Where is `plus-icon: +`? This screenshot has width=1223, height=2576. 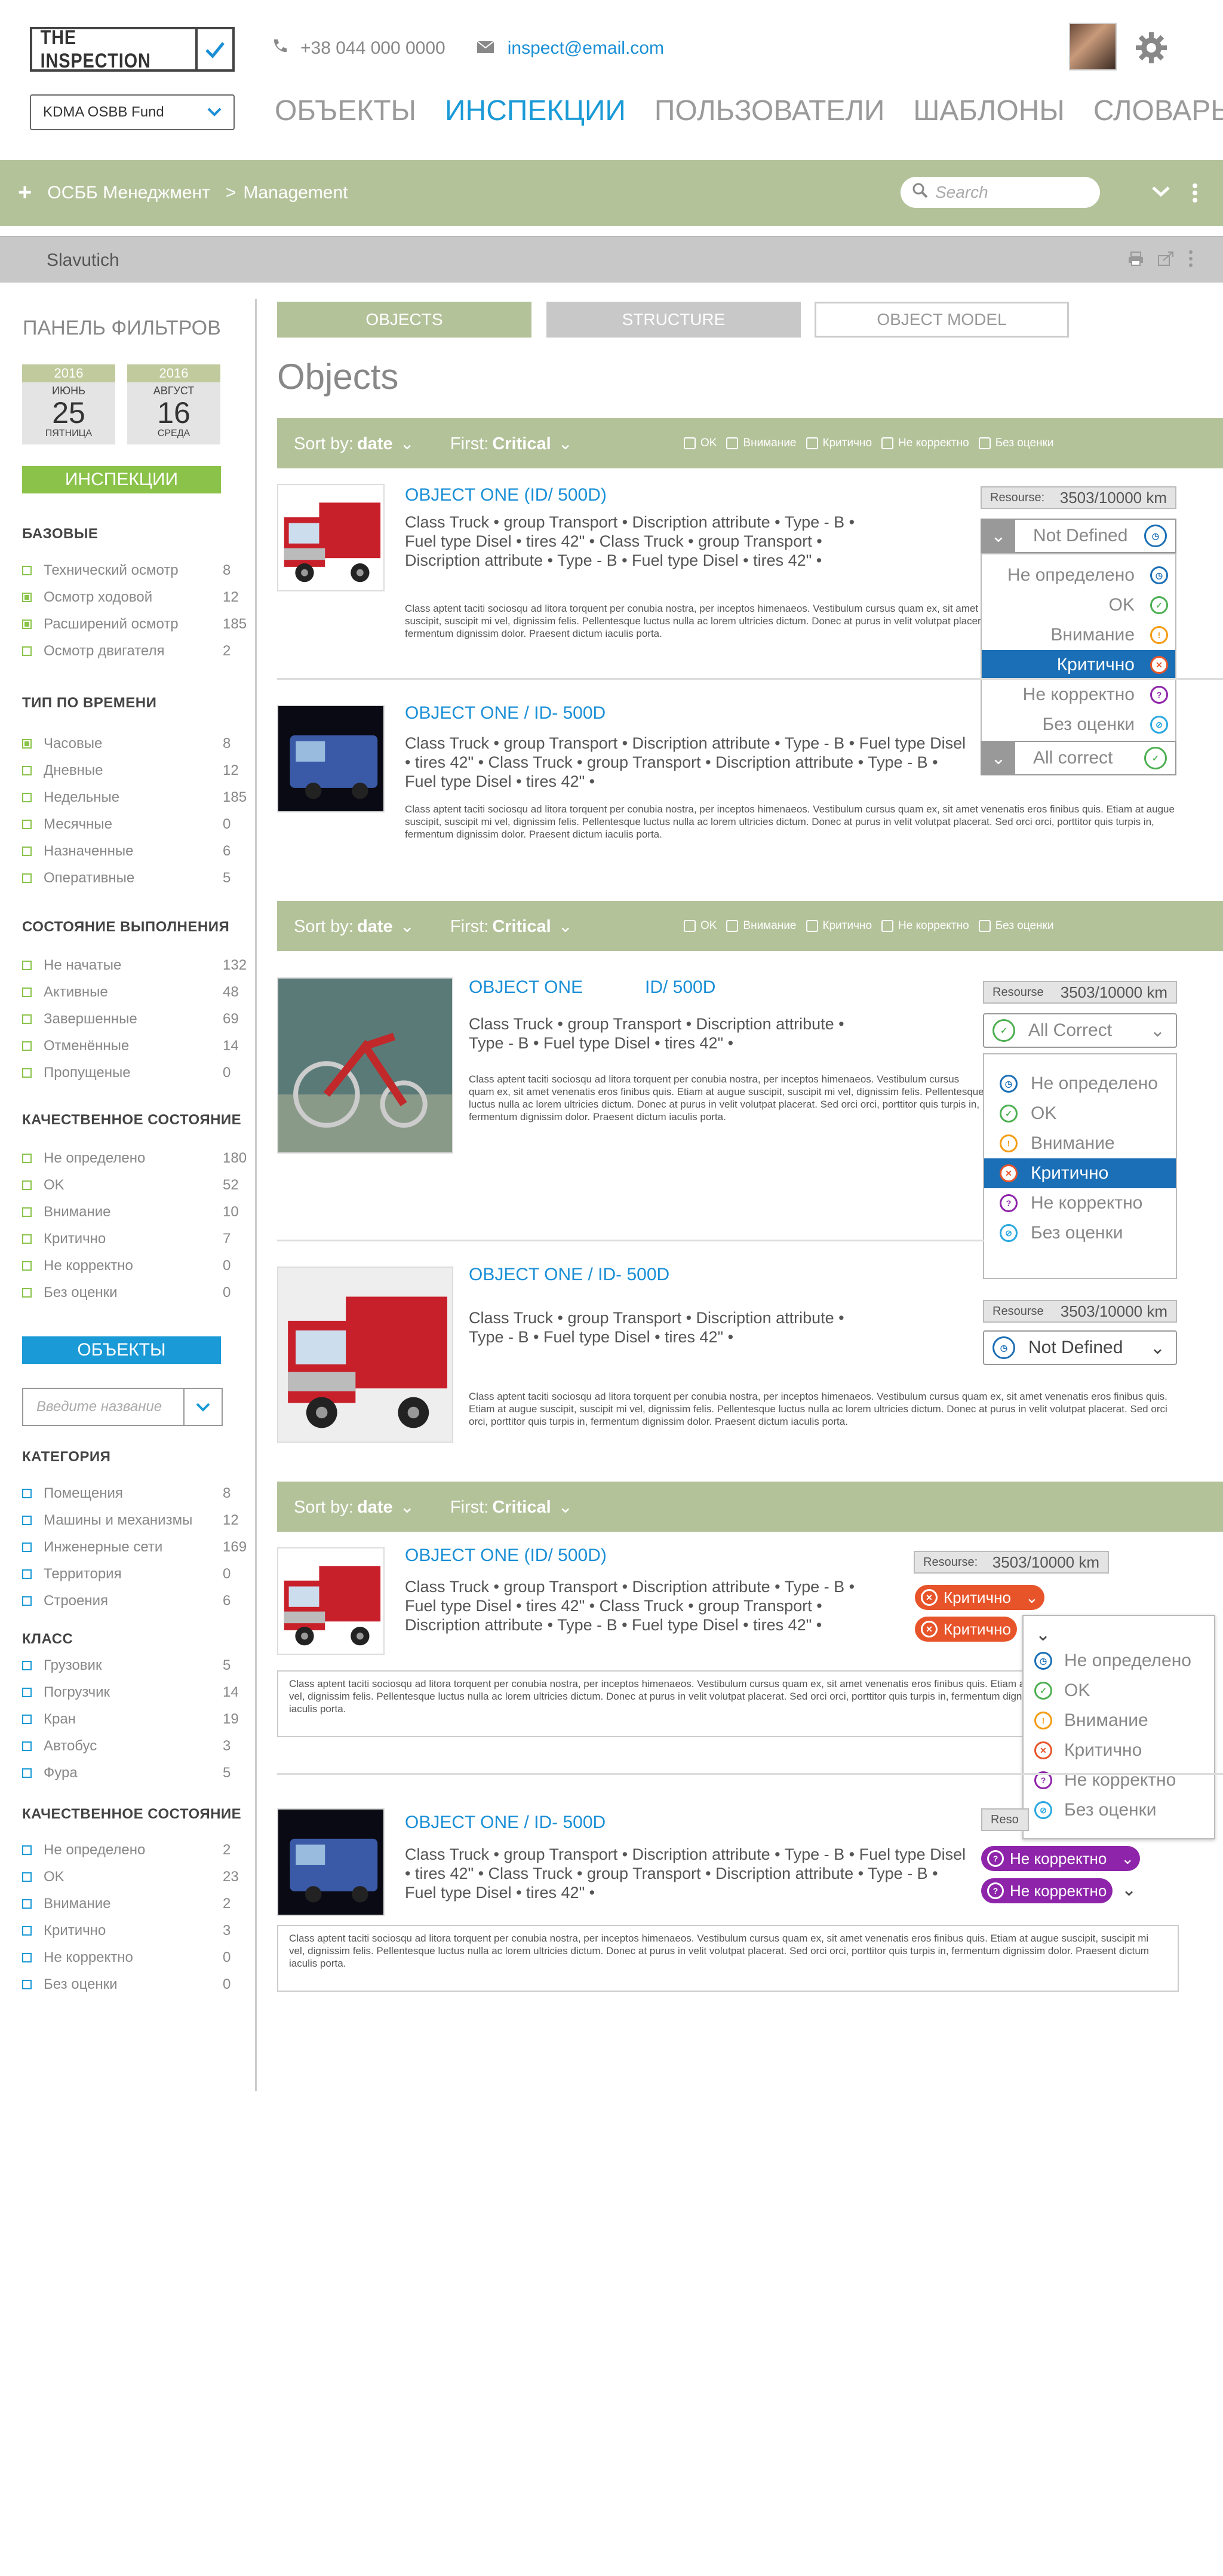 plus-icon: + is located at coordinates (25, 192).